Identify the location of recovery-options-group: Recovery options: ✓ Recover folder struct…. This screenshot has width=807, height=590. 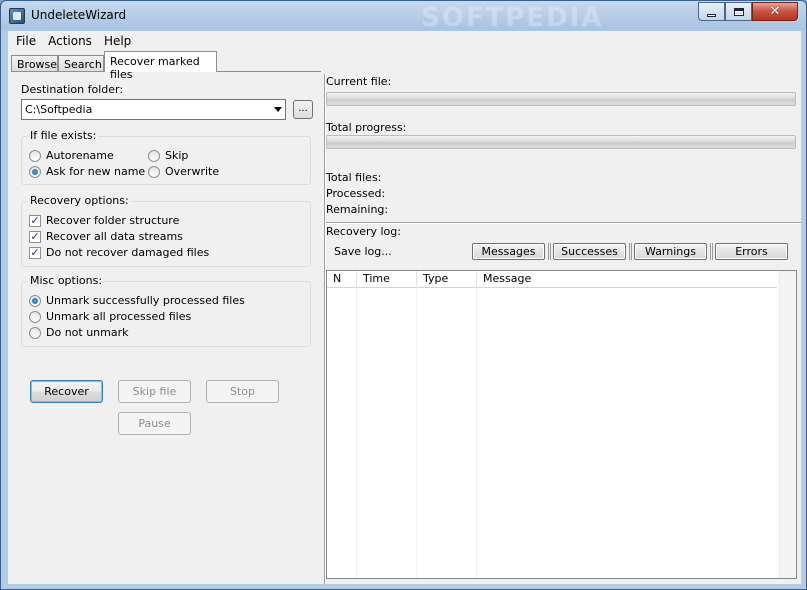
(166, 230).